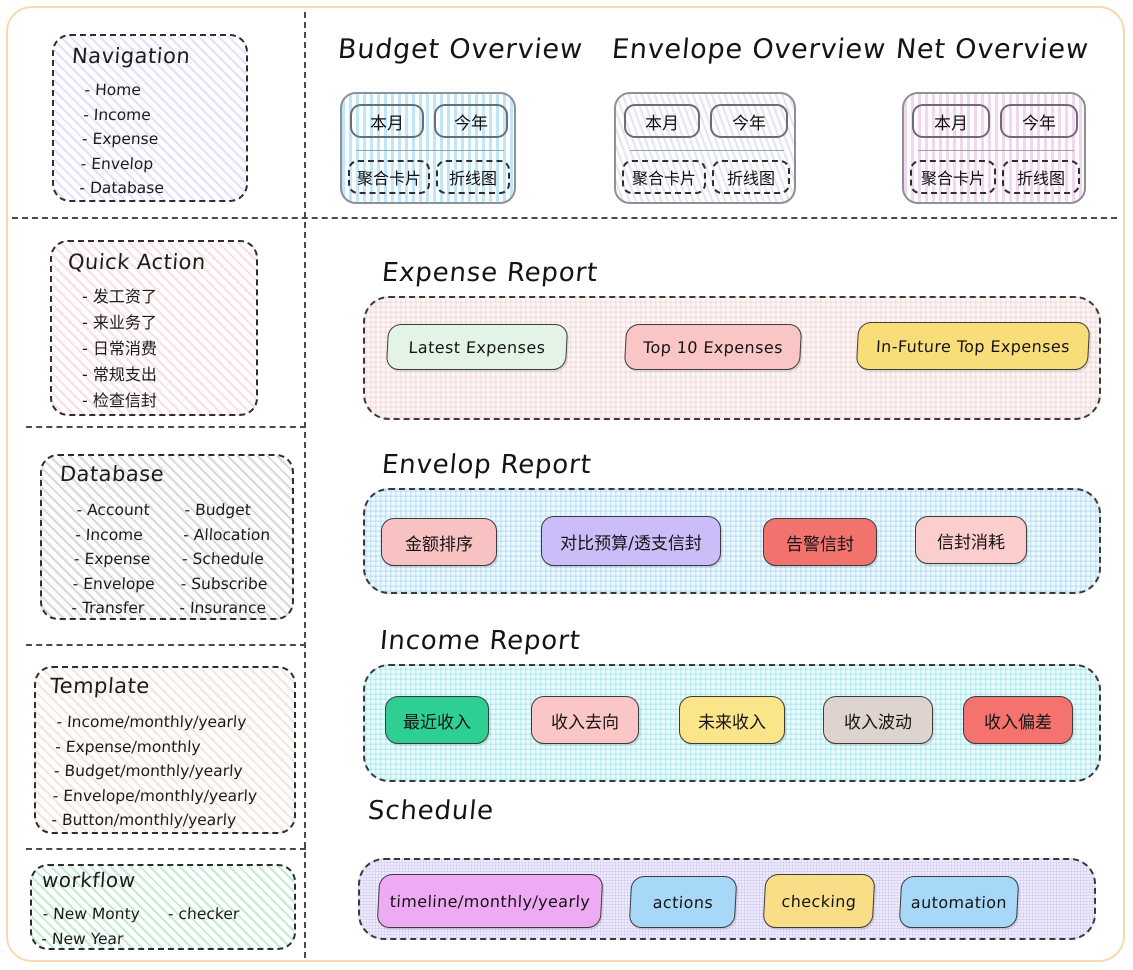  What do you see at coordinates (126, 115) in the screenshot?
I see `sidebar-item-income: - Income` at bounding box center [126, 115].